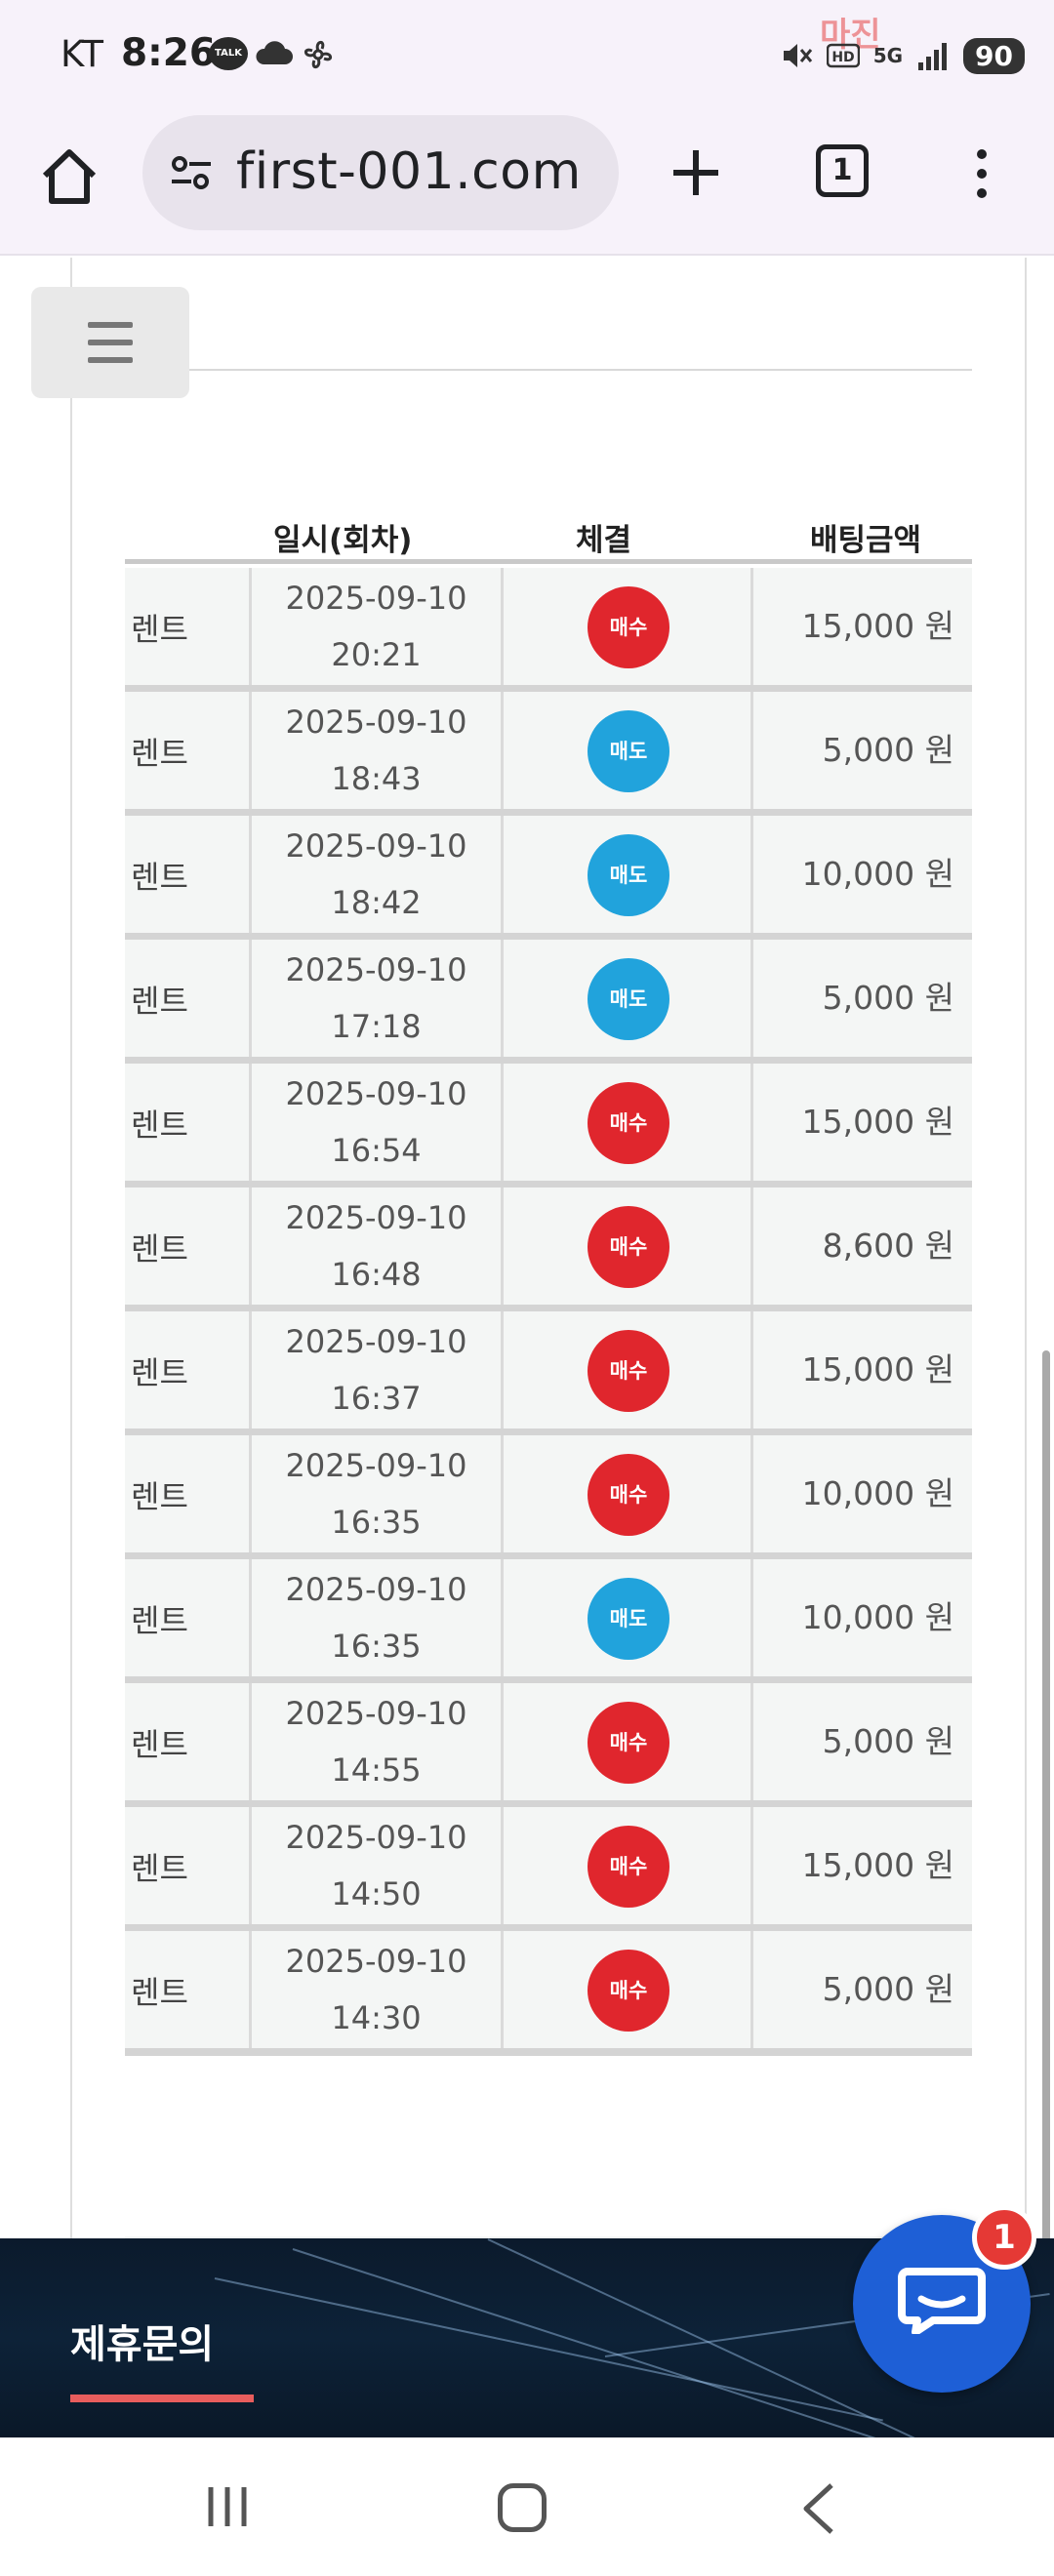 The width and height of the screenshot is (1054, 2576). Describe the element at coordinates (378, 1370) in the screenshot. I see `datetime-cell: 2025-09-10 16:37` at that location.